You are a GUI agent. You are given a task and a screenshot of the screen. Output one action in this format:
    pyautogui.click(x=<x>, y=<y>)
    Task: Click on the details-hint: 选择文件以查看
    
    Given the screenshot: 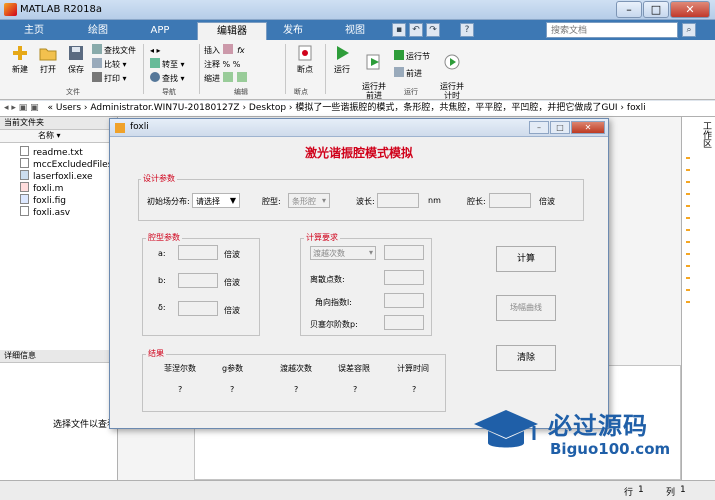 What is the action you would take?
    pyautogui.click(x=85, y=425)
    